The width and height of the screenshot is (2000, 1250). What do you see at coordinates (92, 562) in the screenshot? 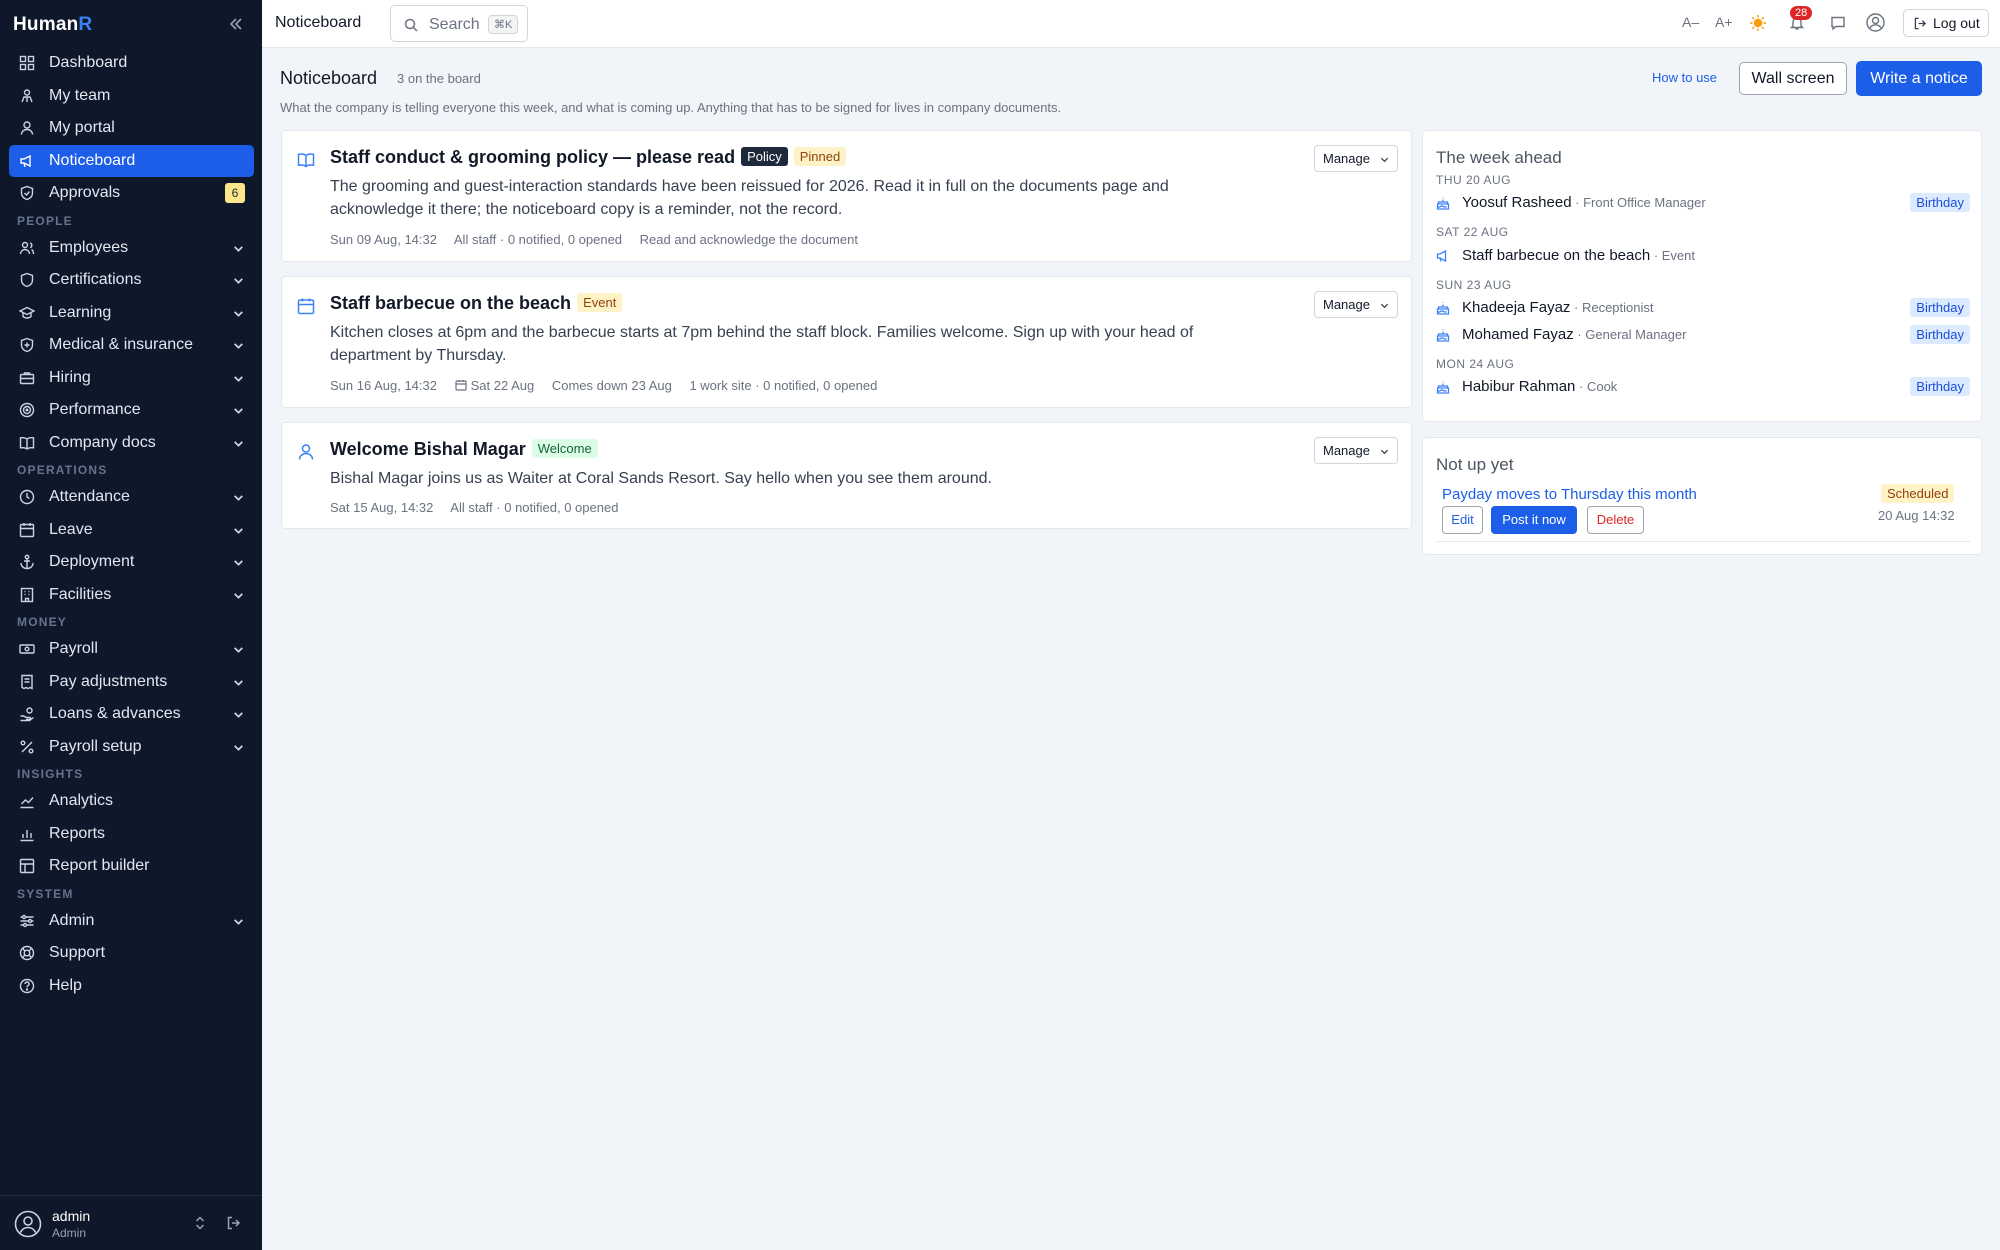
I see `sidebar-item-label: Deployment` at bounding box center [92, 562].